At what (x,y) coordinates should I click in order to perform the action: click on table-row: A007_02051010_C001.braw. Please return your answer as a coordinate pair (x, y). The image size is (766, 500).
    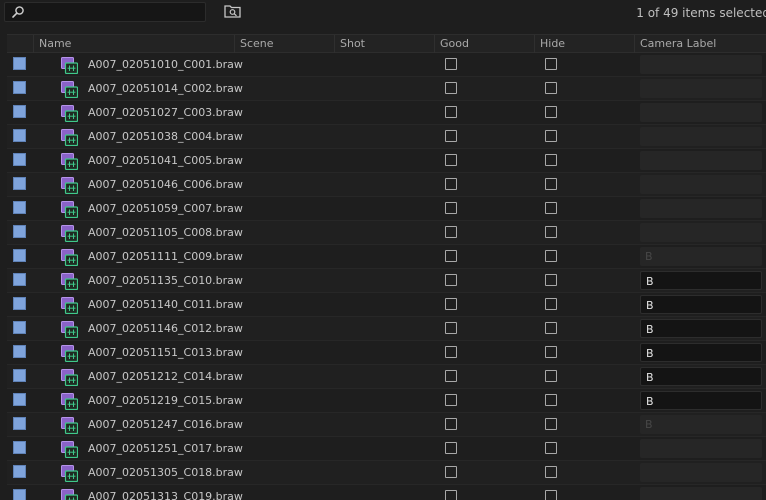
    Looking at the image, I should click on (386, 65).